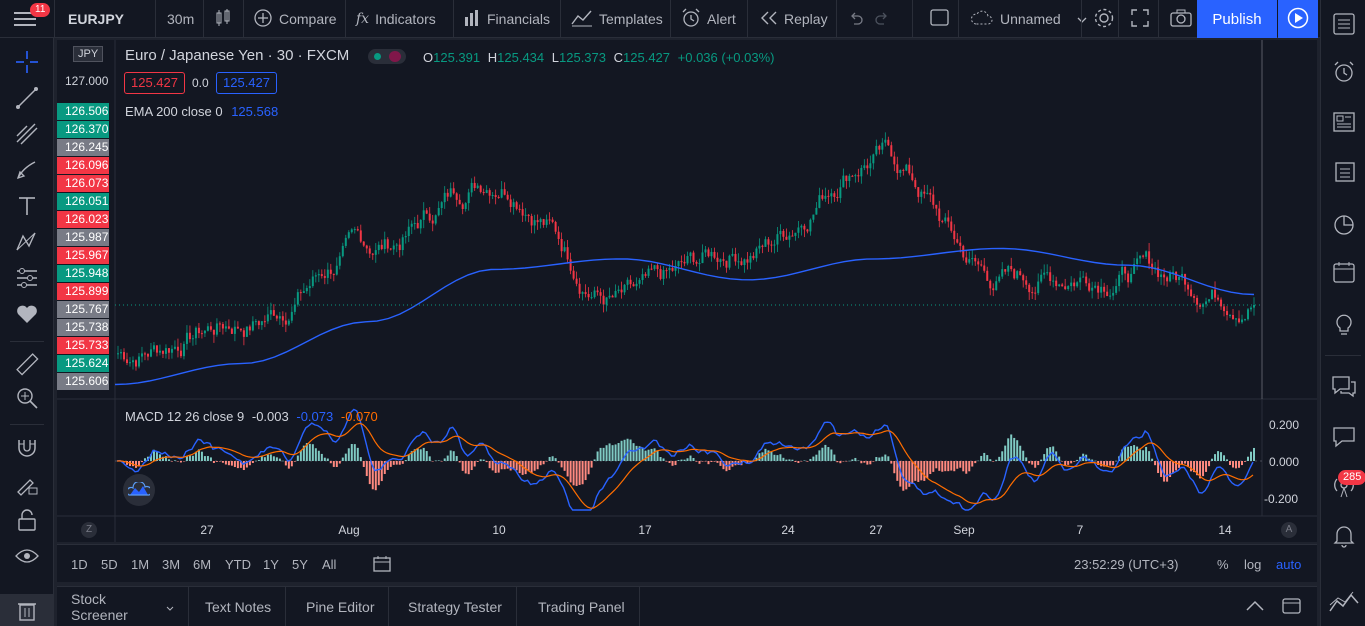 This screenshot has height=626, width=1365. I want to click on data-window-button, so click(1344, 123).